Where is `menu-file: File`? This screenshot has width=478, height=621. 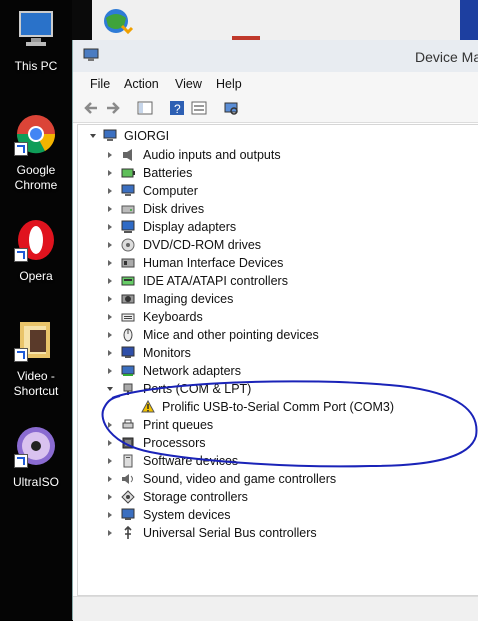 menu-file: File is located at coordinates (100, 84).